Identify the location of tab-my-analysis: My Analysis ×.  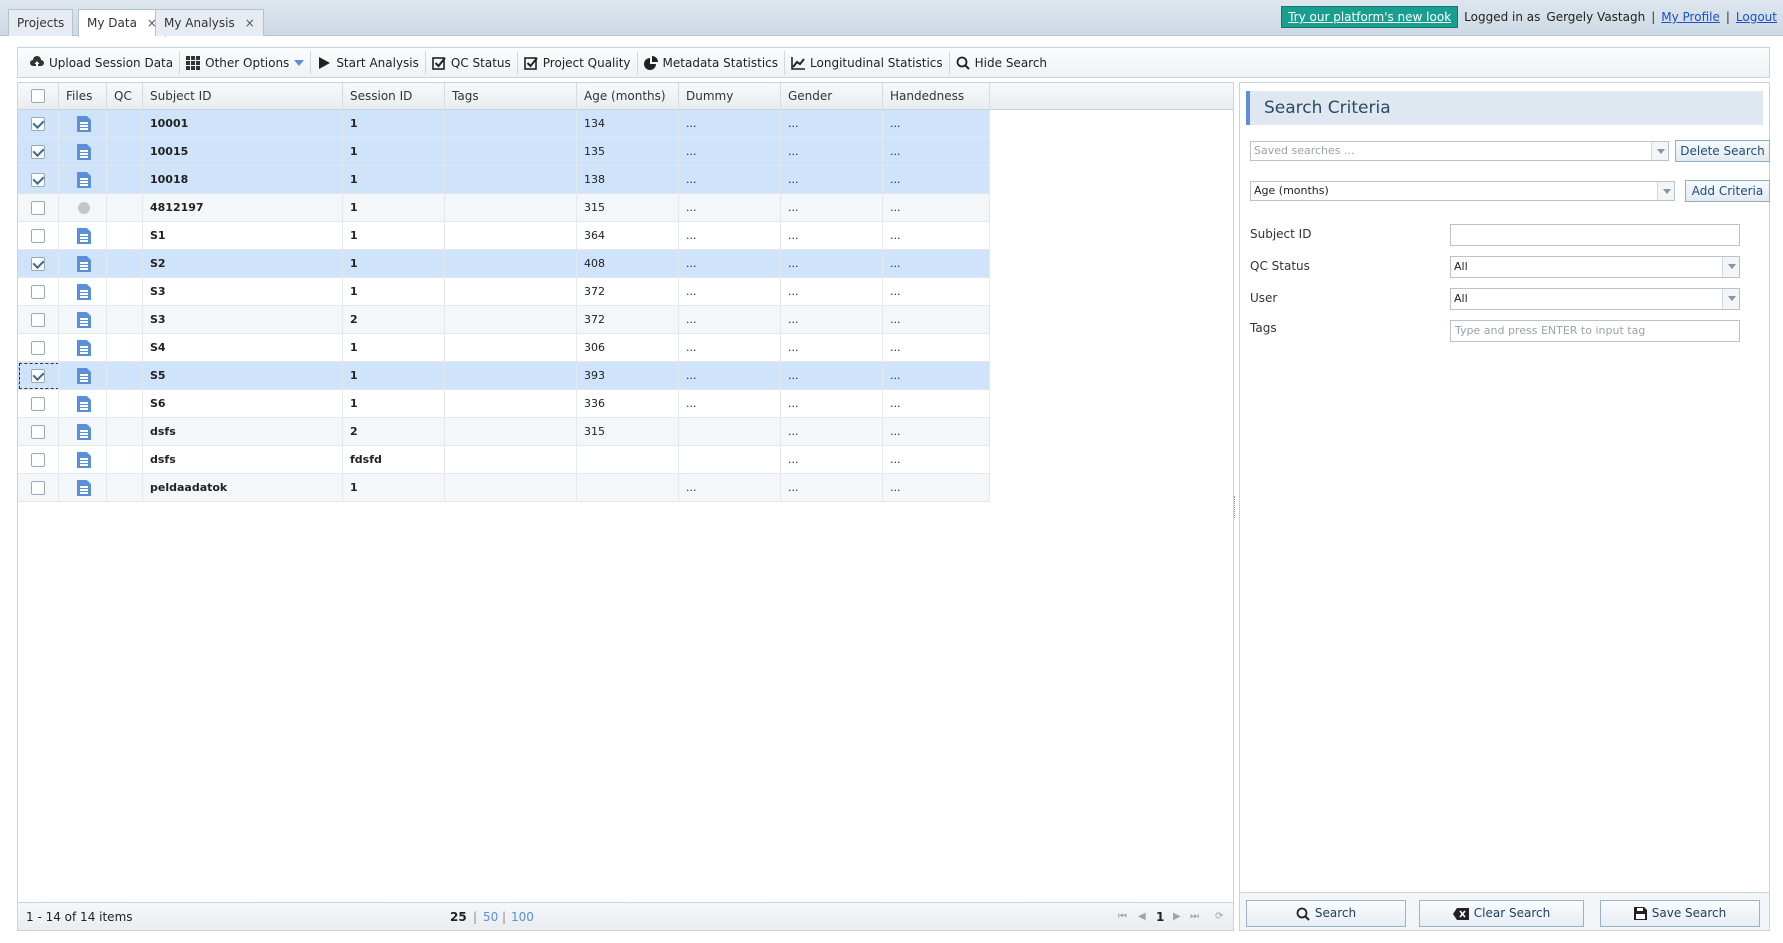
(209, 22).